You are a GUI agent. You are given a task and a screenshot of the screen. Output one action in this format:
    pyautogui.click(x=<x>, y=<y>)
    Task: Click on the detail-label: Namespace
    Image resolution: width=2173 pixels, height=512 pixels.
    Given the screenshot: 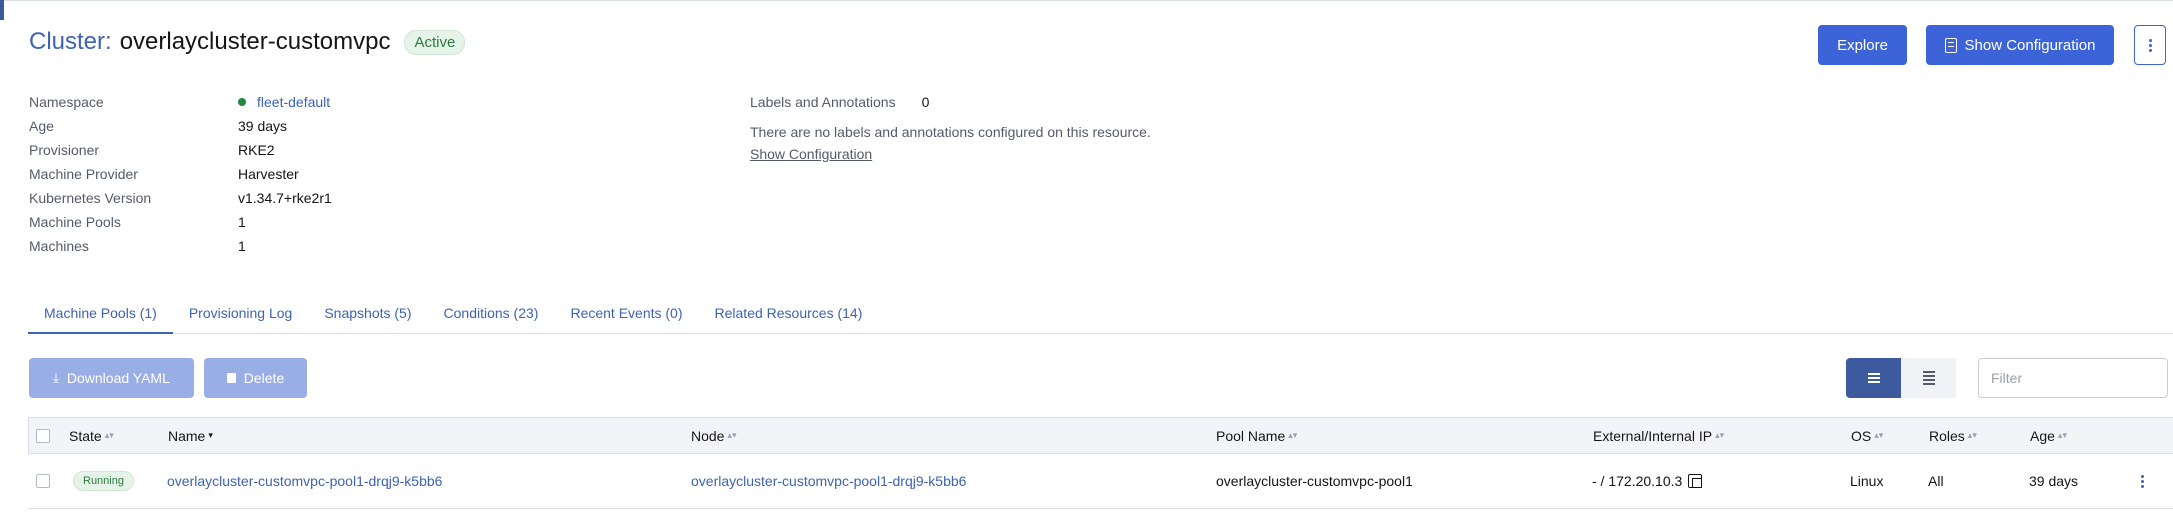 What is the action you would take?
    pyautogui.click(x=66, y=102)
    